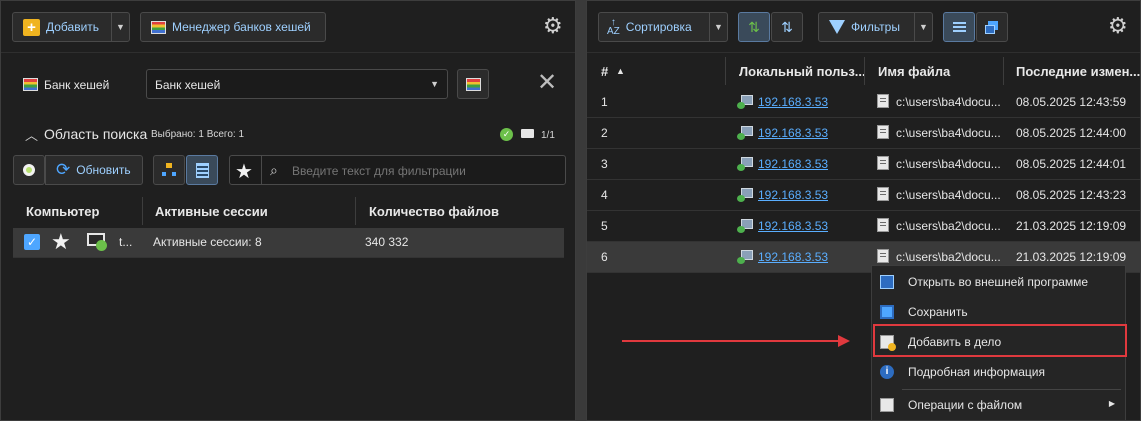 Image resolution: width=1141 pixels, height=421 pixels. I want to click on status-dot-button, so click(29, 170).